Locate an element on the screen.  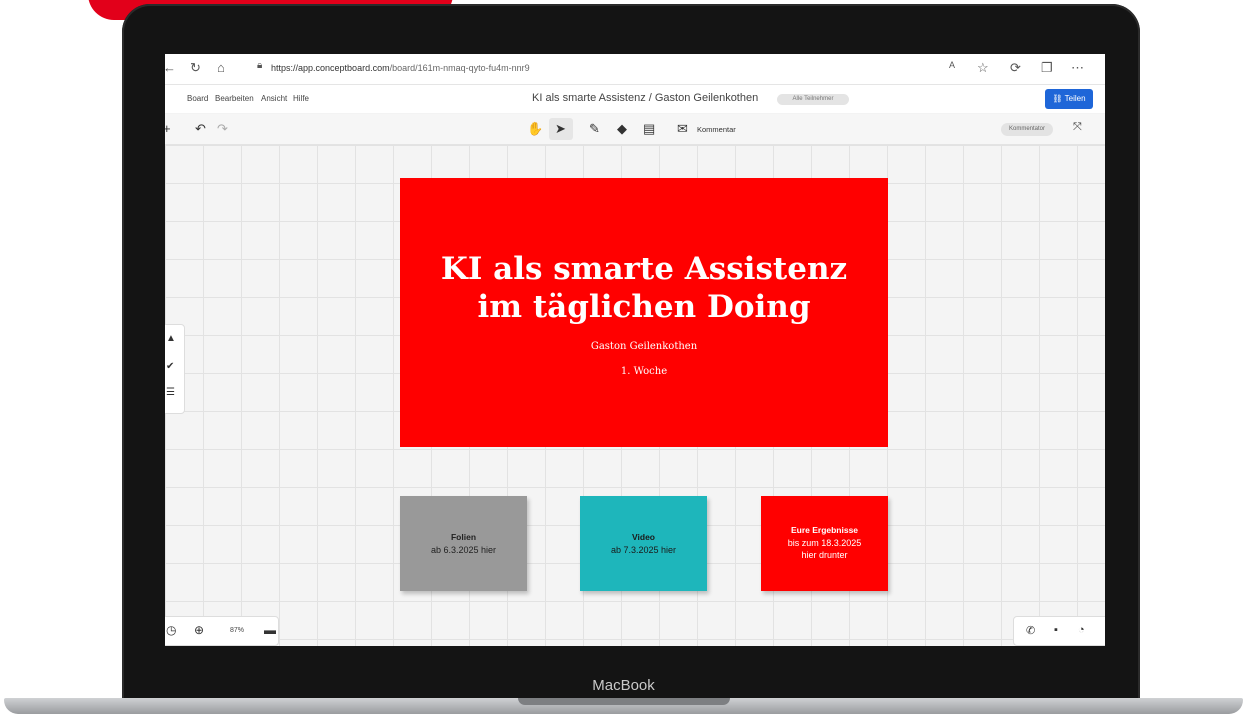
back-icon: ← is located at coordinates (170, 67).